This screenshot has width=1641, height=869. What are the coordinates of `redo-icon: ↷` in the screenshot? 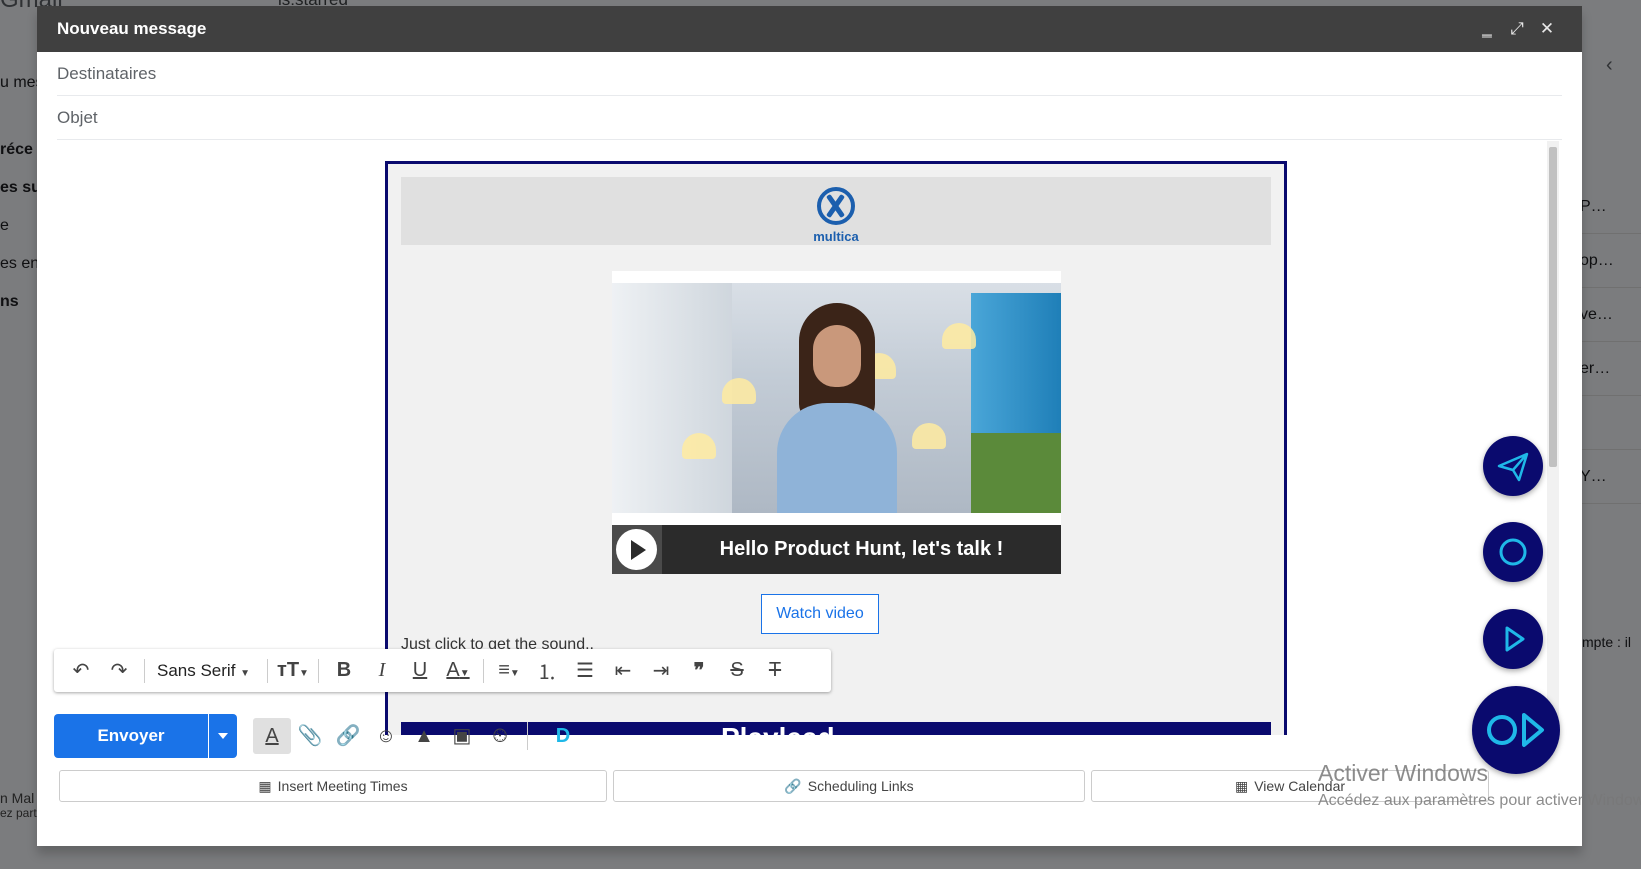 It's located at (119, 670).